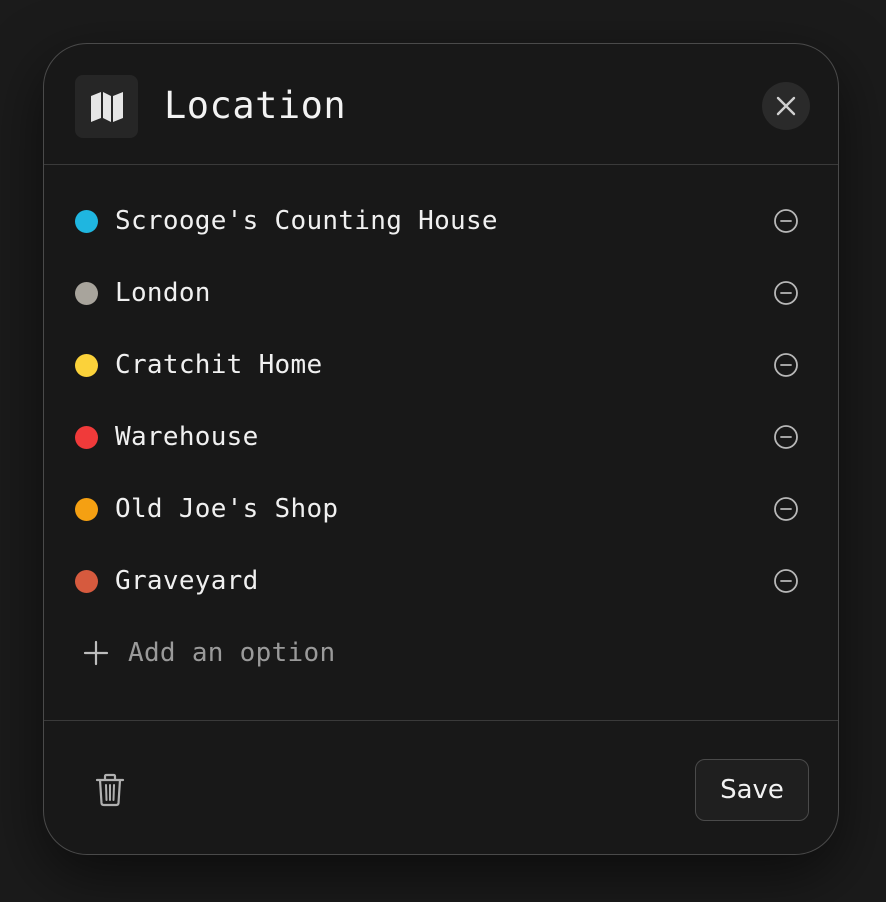  What do you see at coordinates (441, 787) in the screenshot?
I see `dialog-footer: Save` at bounding box center [441, 787].